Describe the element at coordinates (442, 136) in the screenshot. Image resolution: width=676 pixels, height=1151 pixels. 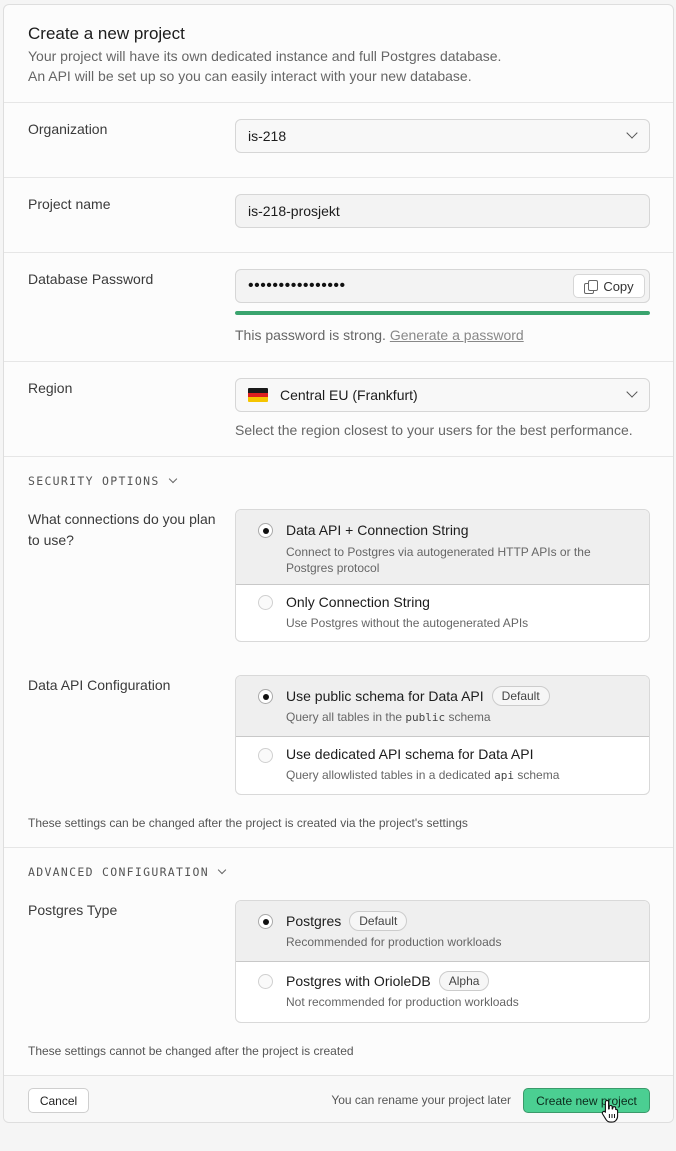
I see `organization-select: is-218` at that location.